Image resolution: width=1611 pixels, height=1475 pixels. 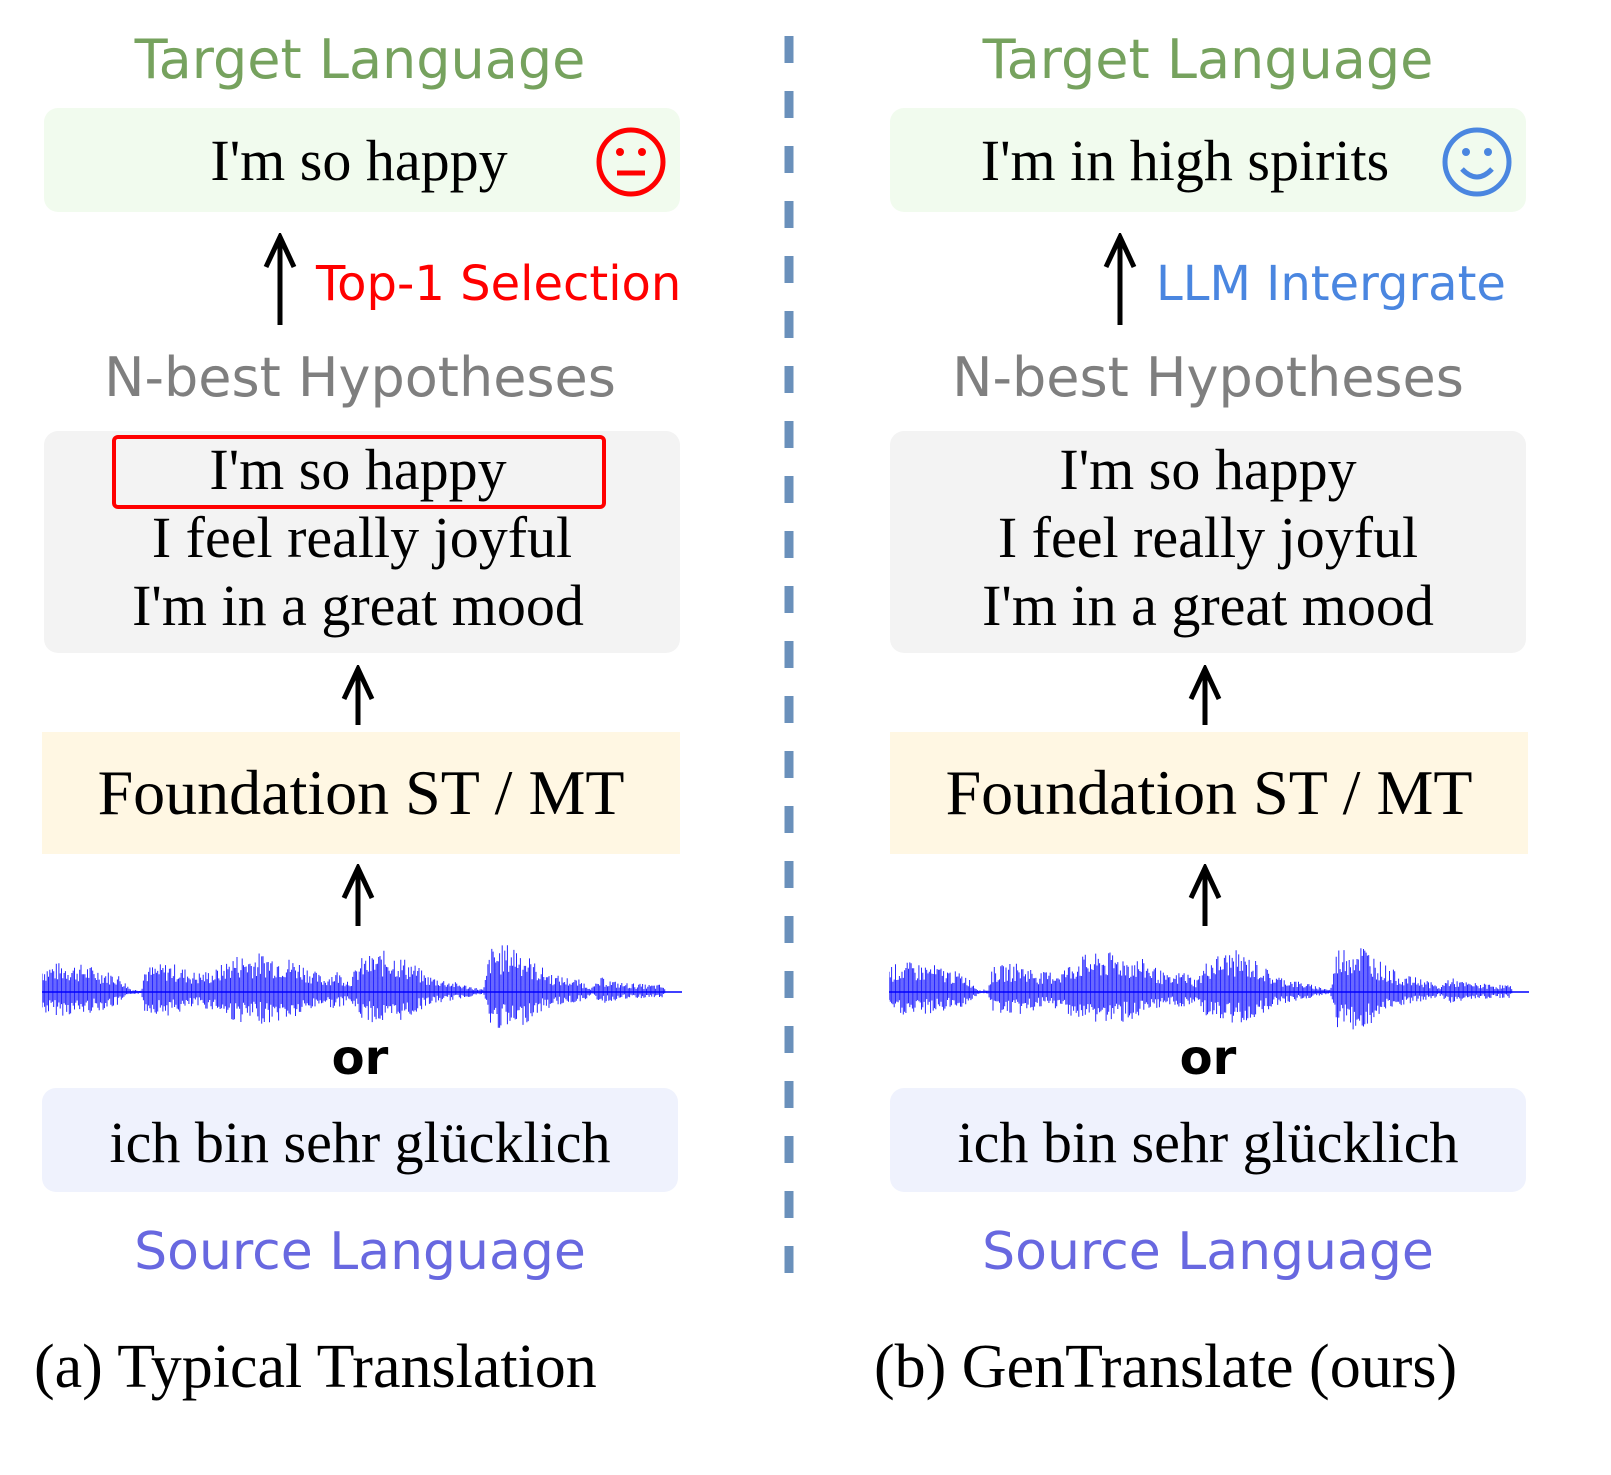 I want to click on smiling-face-icon, so click(x=1477, y=162).